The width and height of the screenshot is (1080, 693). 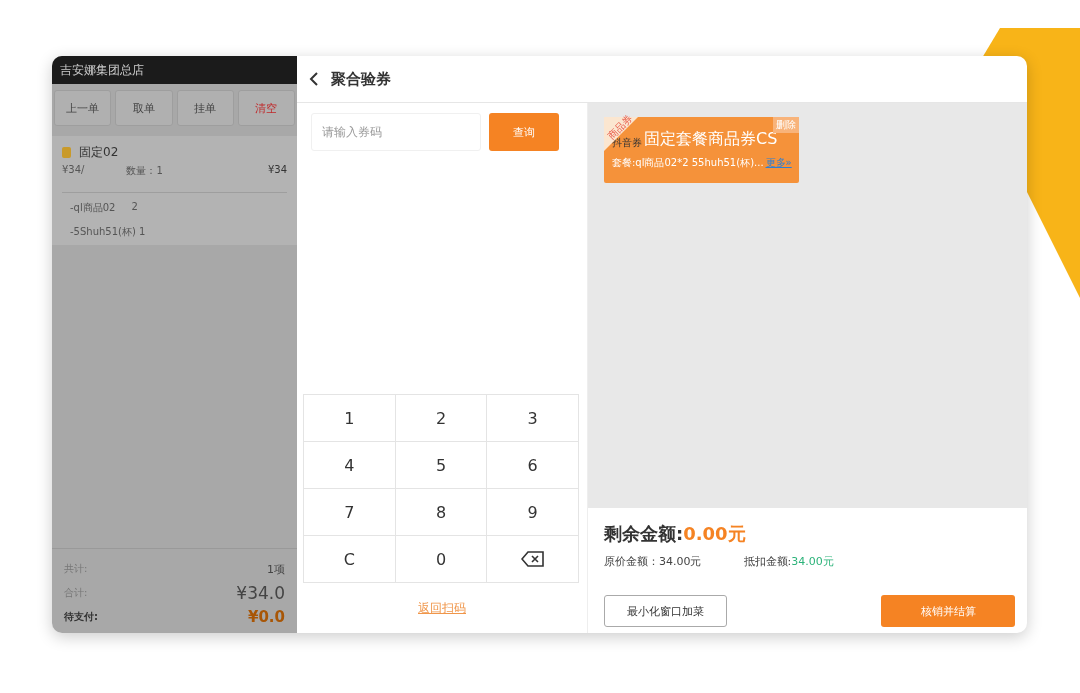 What do you see at coordinates (441, 559) in the screenshot?
I see `keypad-key: 0` at bounding box center [441, 559].